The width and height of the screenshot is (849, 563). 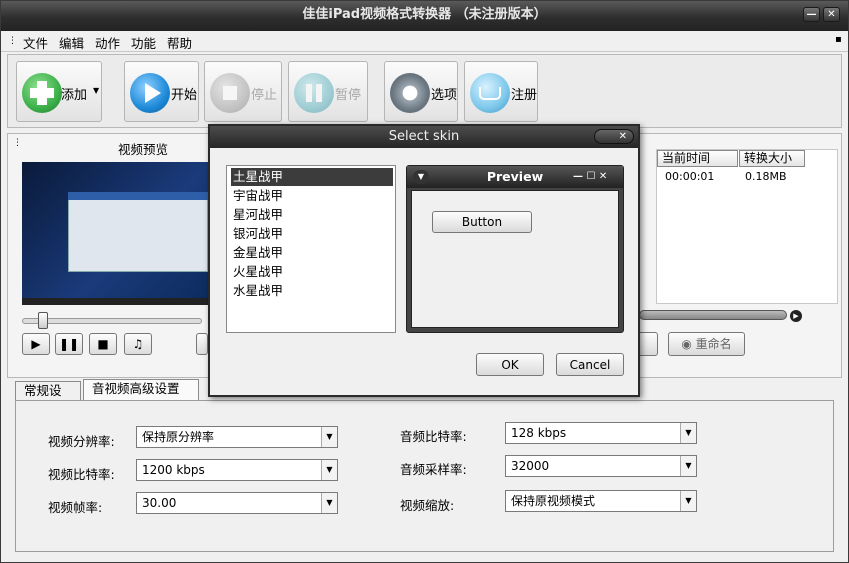 What do you see at coordinates (184, 95) in the screenshot?
I see `start-label: 开始` at bounding box center [184, 95].